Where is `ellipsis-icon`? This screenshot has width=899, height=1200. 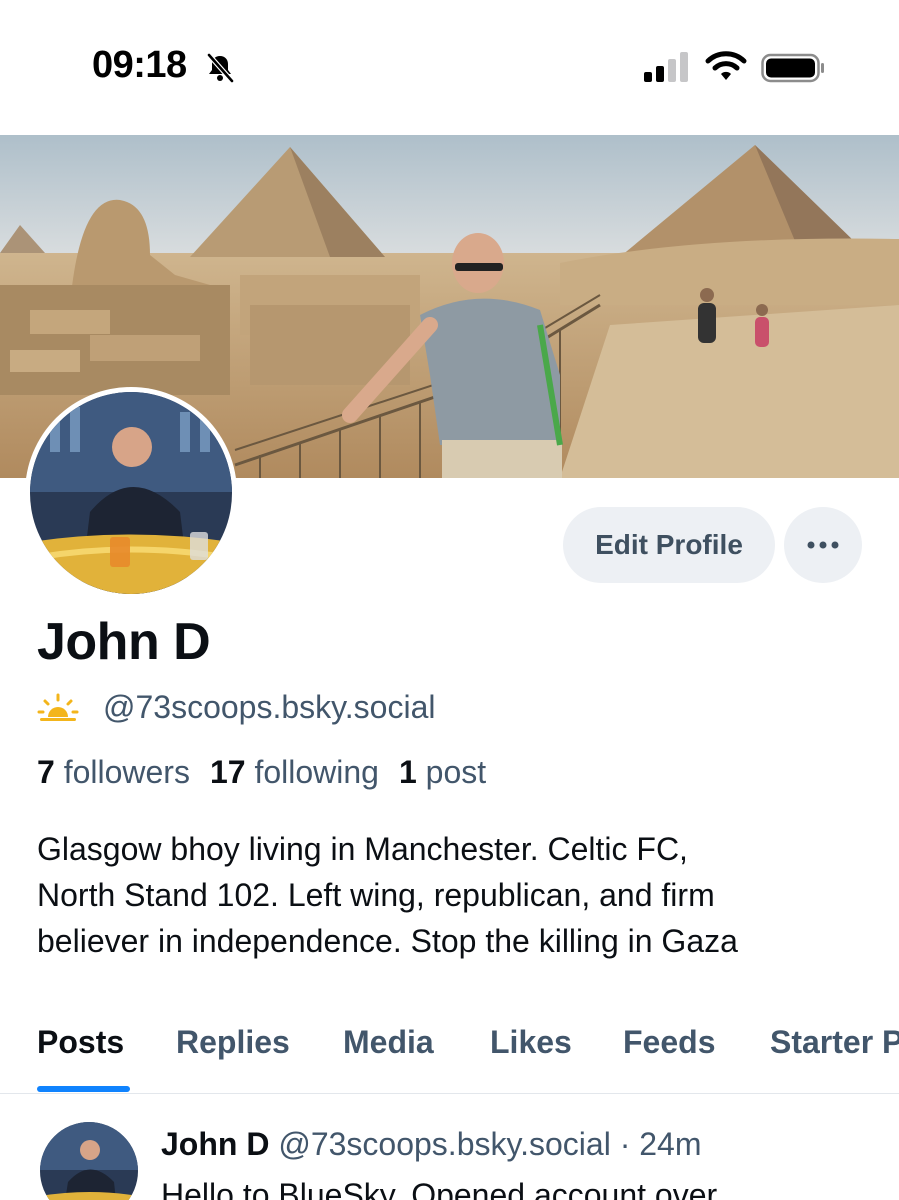
ellipsis-icon is located at coordinates (823, 545).